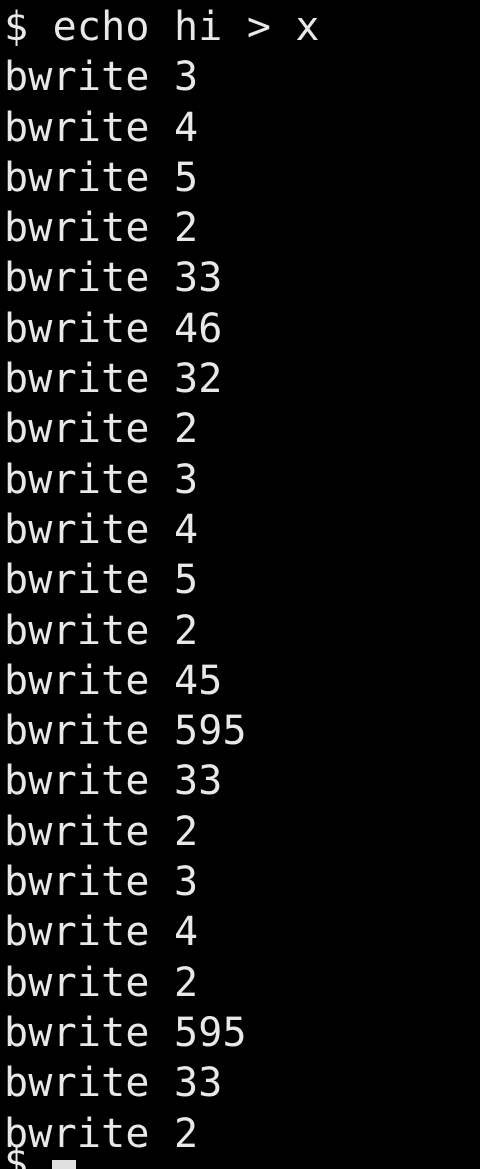  What do you see at coordinates (162, 27) in the screenshot?
I see `command-line: $ echo hi > x` at bounding box center [162, 27].